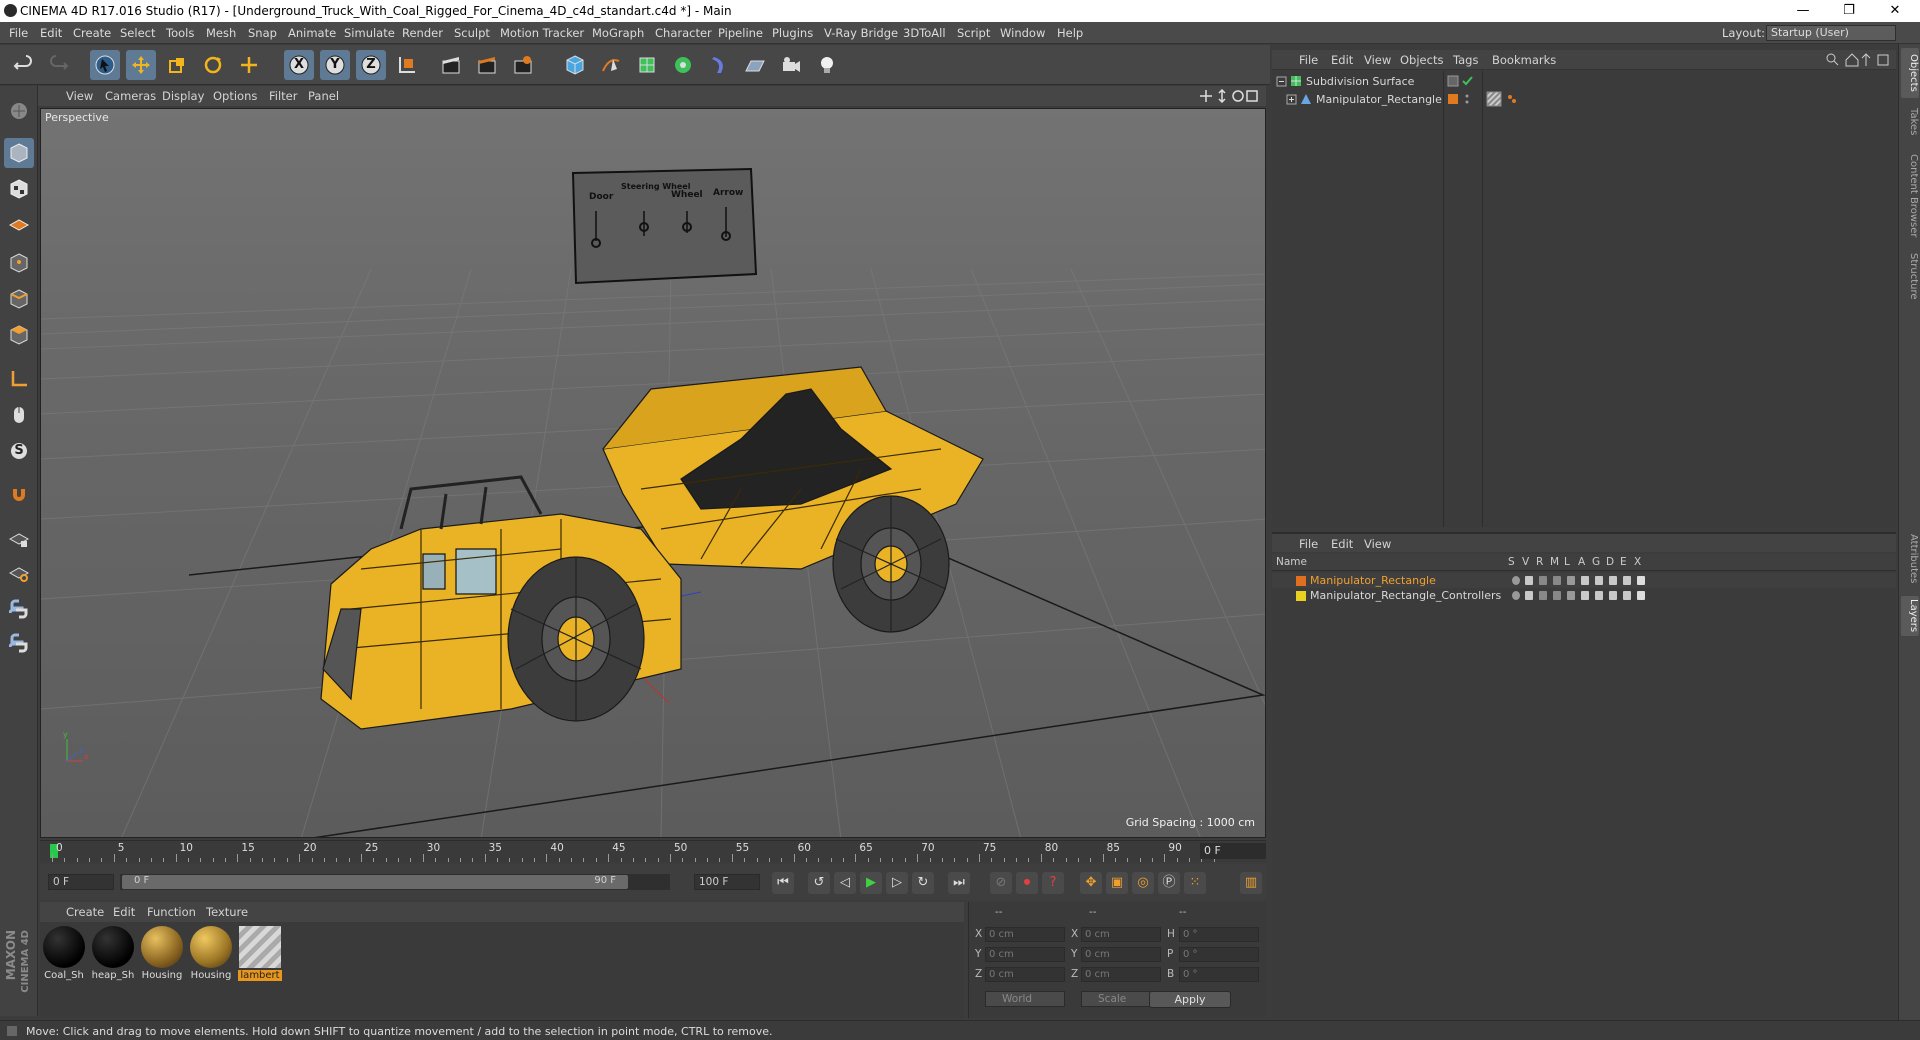  What do you see at coordinates (213, 65) in the screenshot?
I see `rotate-tool-button` at bounding box center [213, 65].